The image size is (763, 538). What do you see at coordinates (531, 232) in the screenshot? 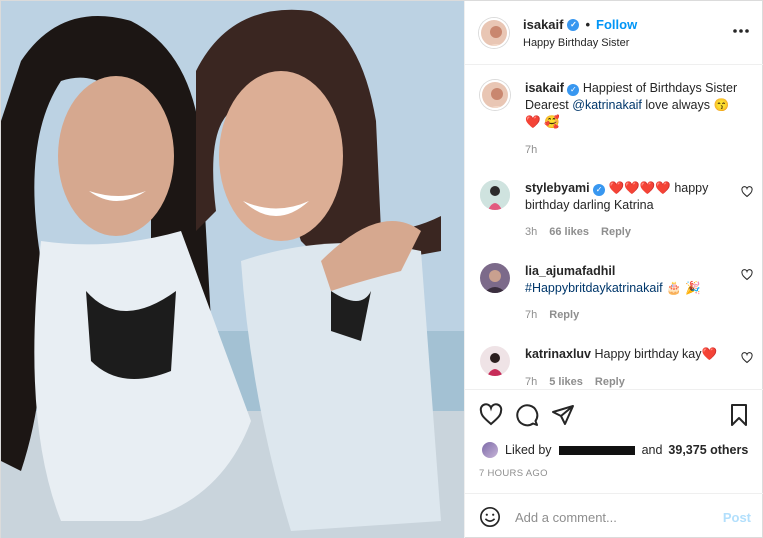
I see `comment-time: 3h` at bounding box center [531, 232].